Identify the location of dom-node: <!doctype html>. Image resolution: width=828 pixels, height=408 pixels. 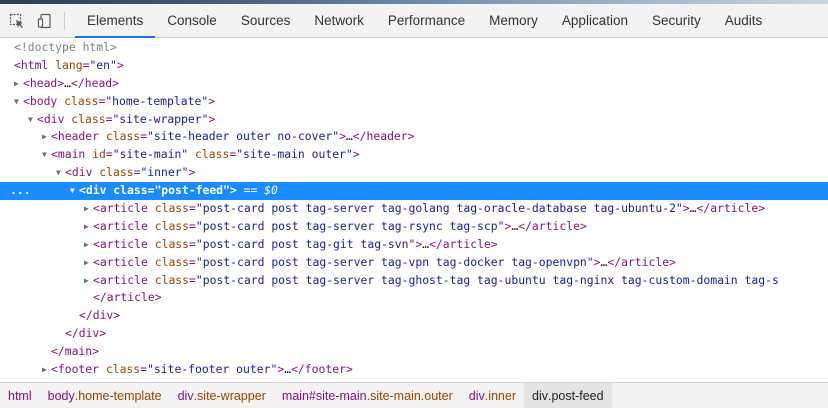
(414, 48).